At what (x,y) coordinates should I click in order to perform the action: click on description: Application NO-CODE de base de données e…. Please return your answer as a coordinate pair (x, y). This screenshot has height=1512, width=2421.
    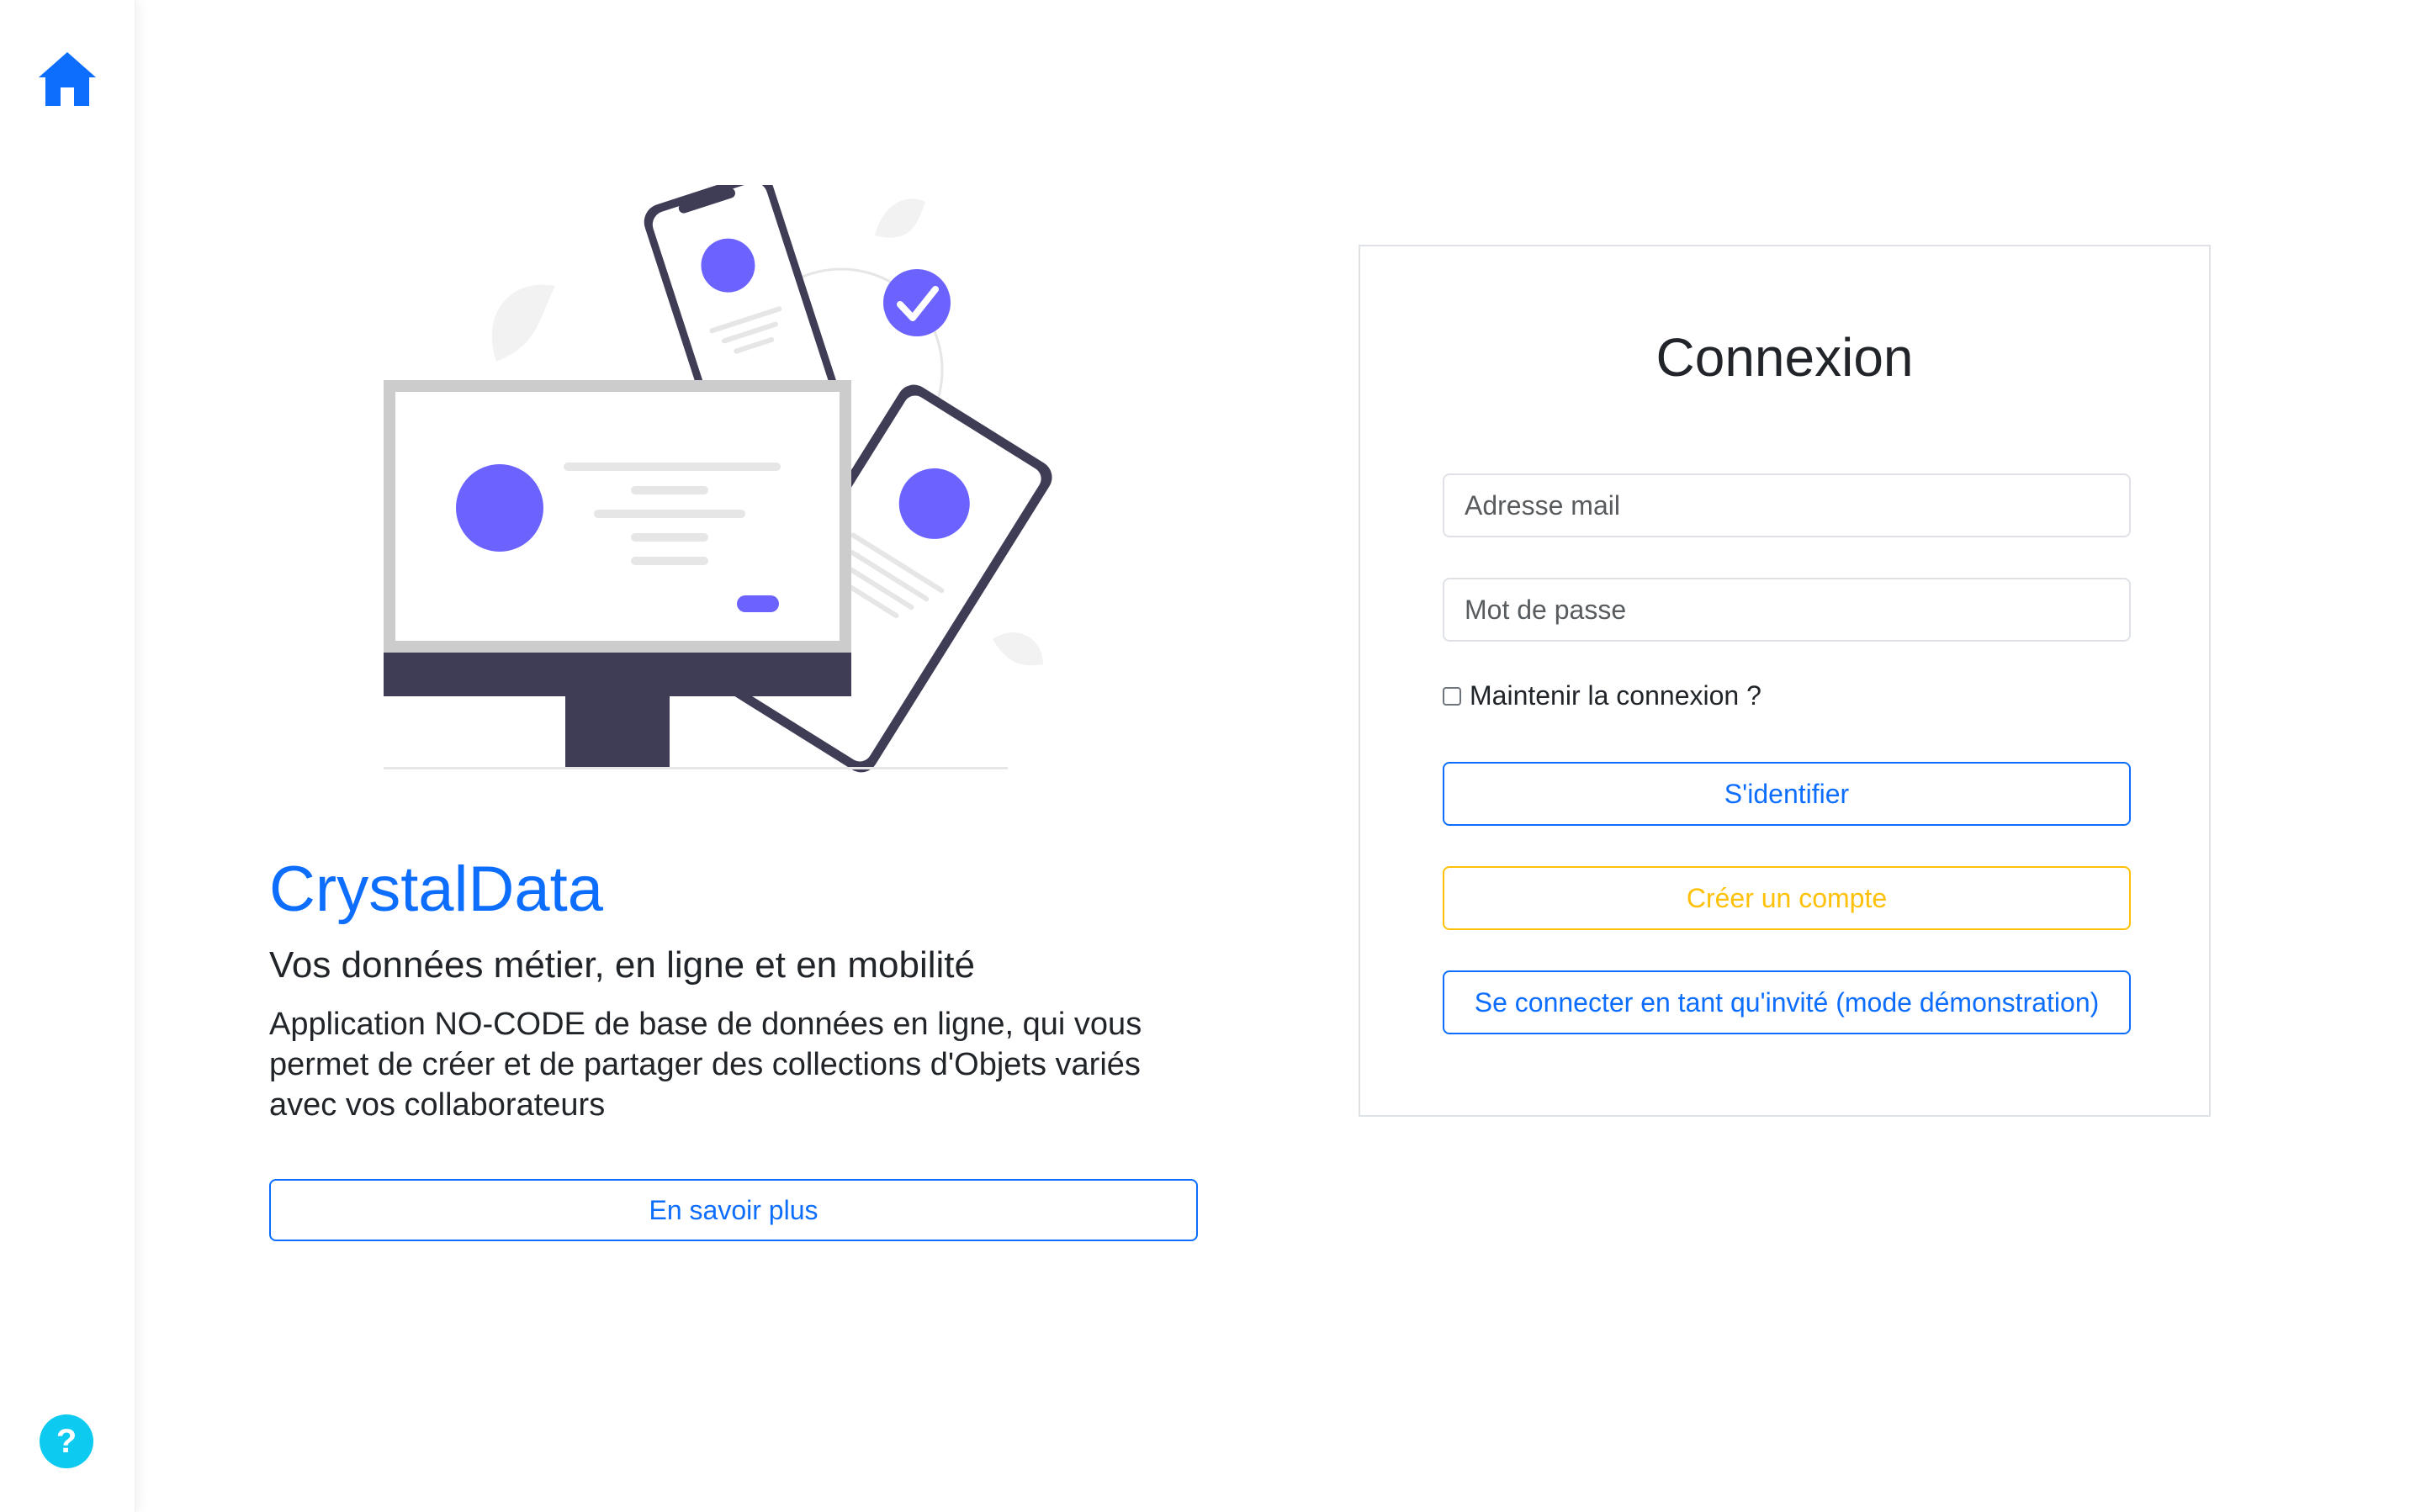
    Looking at the image, I should click on (706, 1065).